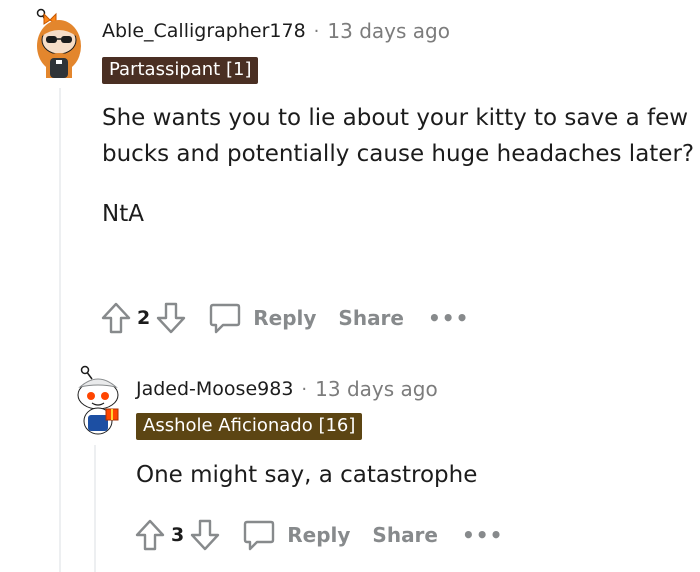 This screenshot has width=700, height=572. I want to click on comment-1-header: Able_Calligrapher178 · 13 days ago, so click(276, 31).